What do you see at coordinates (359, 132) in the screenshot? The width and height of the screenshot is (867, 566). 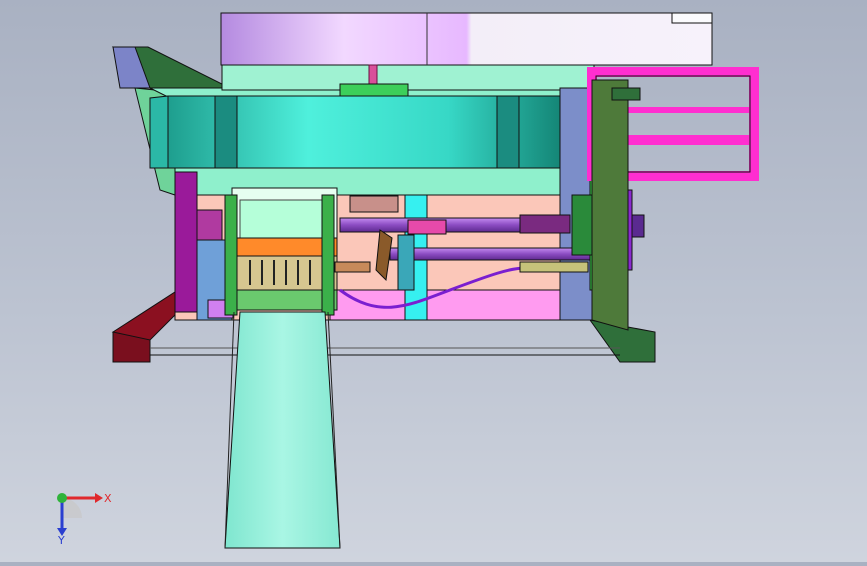 I see `cylinder-drum` at bounding box center [359, 132].